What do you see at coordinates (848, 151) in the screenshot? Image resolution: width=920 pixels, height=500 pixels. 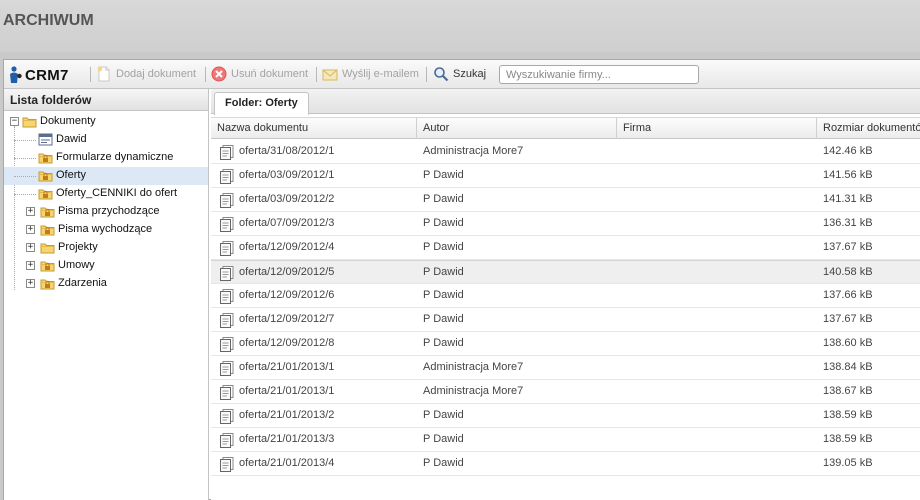 I see `cell-size: 142.46 kB` at bounding box center [848, 151].